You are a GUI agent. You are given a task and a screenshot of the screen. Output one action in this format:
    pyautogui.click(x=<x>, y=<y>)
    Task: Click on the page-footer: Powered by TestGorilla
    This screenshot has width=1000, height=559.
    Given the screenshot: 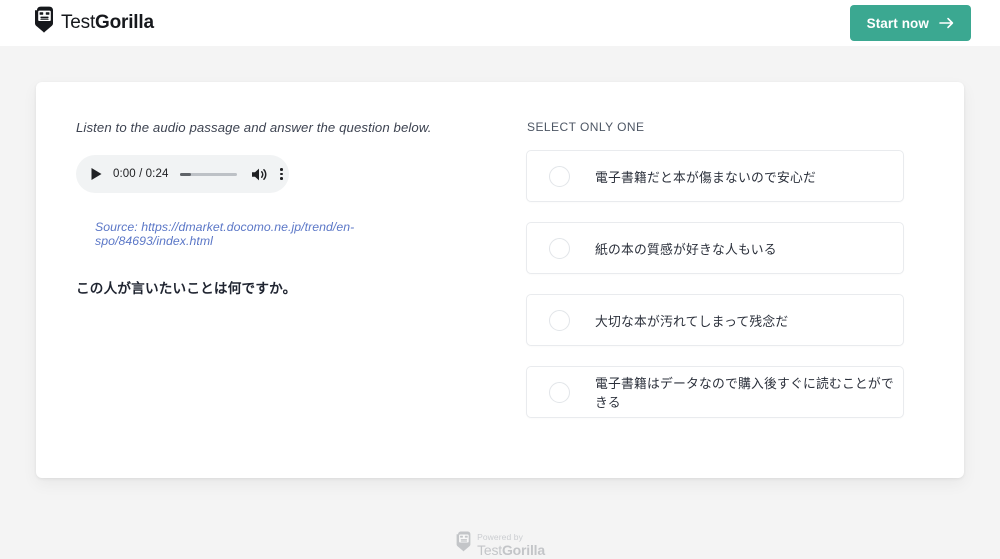 What is the action you would take?
    pyautogui.click(x=500, y=545)
    